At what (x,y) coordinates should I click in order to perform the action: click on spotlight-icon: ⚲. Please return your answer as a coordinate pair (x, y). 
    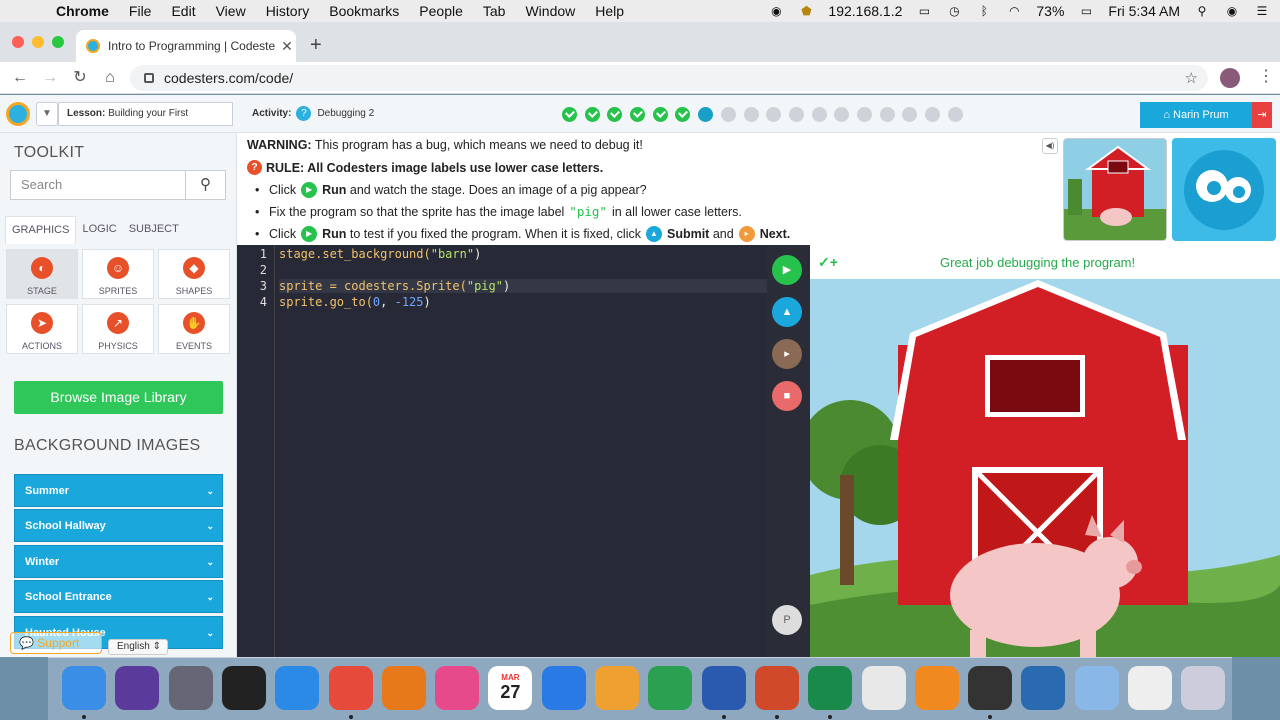
    Looking at the image, I should click on (1202, 11).